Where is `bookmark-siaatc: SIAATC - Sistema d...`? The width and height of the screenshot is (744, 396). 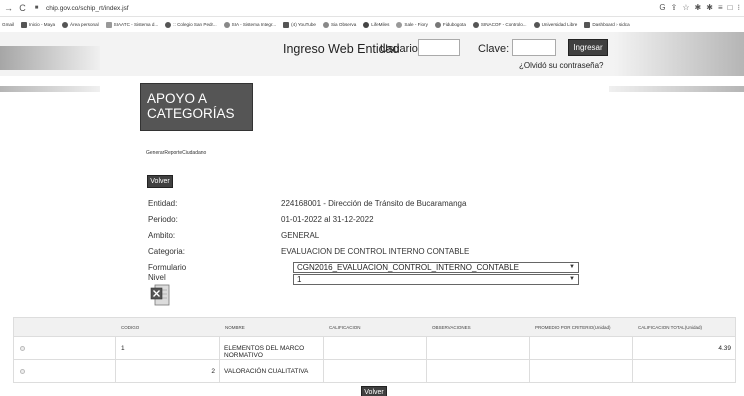
bookmark-siaatc: SIAATC - Sistema d... is located at coordinates (131, 24).